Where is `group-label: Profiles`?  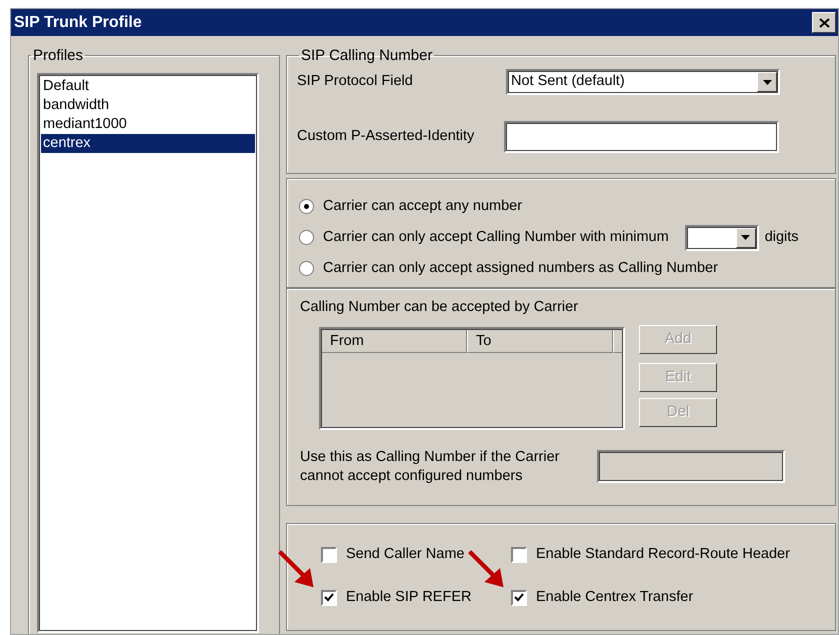
group-label: Profiles is located at coordinates (58, 55).